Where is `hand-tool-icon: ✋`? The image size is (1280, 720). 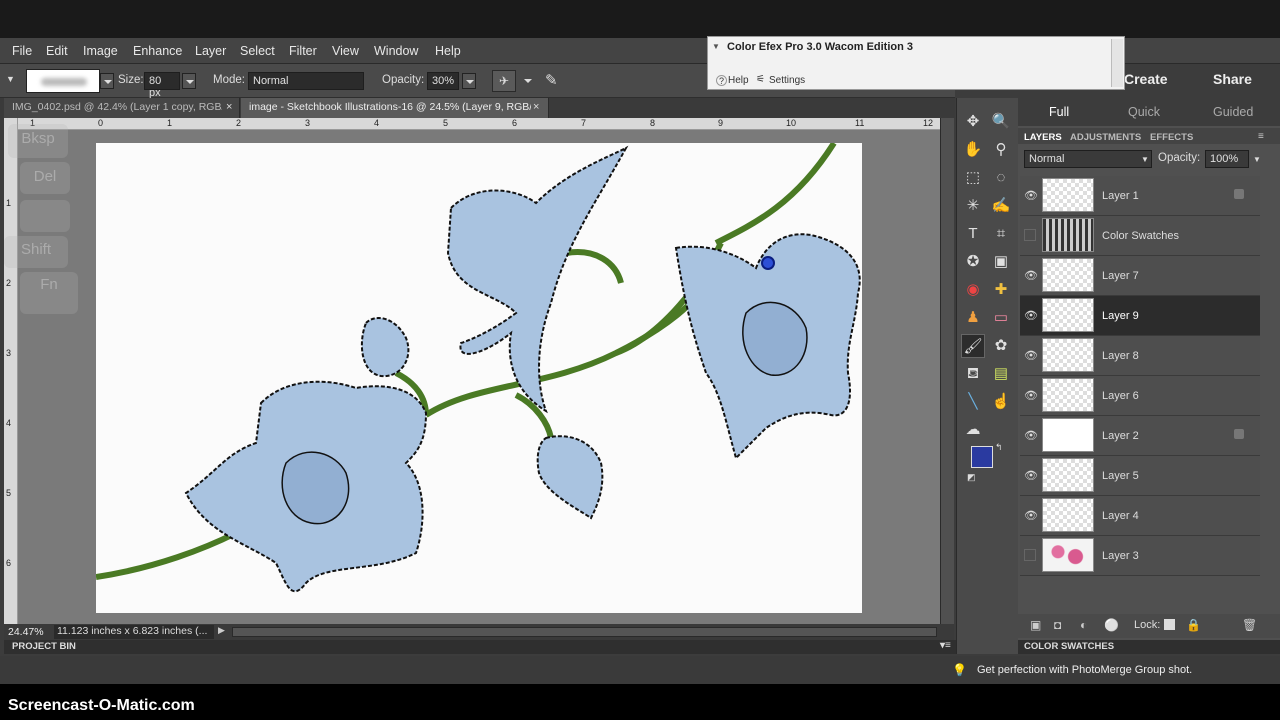
hand-tool-icon: ✋ is located at coordinates (973, 150).